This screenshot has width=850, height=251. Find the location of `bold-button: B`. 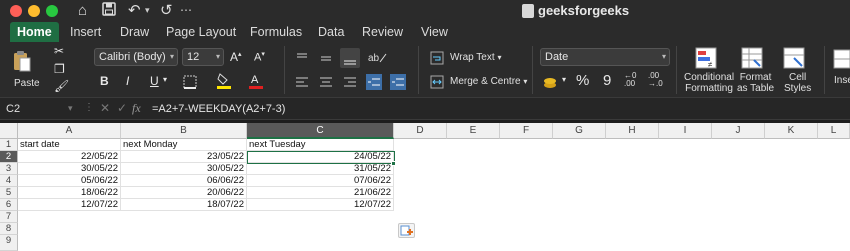

bold-button: B is located at coordinates (104, 81).